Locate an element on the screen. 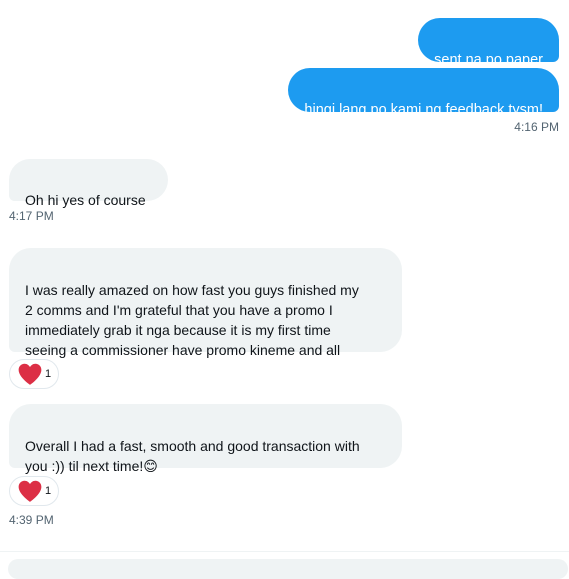  received-timestamp: 4:39 PM is located at coordinates (31, 520).